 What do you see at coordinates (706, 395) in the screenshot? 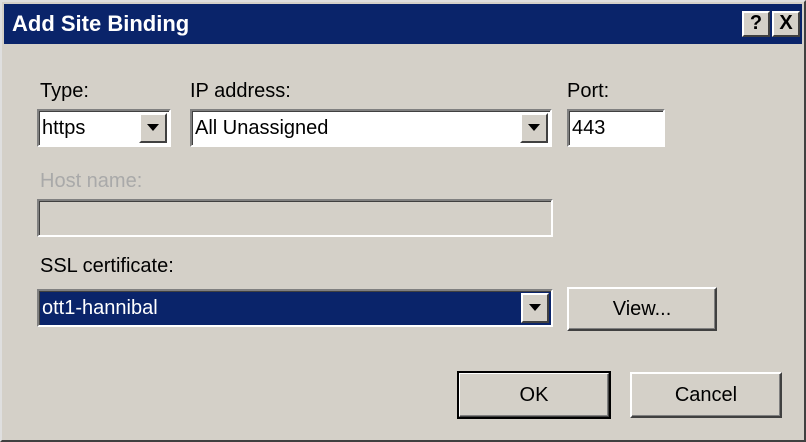
I see `cancel-button: Cancel` at bounding box center [706, 395].